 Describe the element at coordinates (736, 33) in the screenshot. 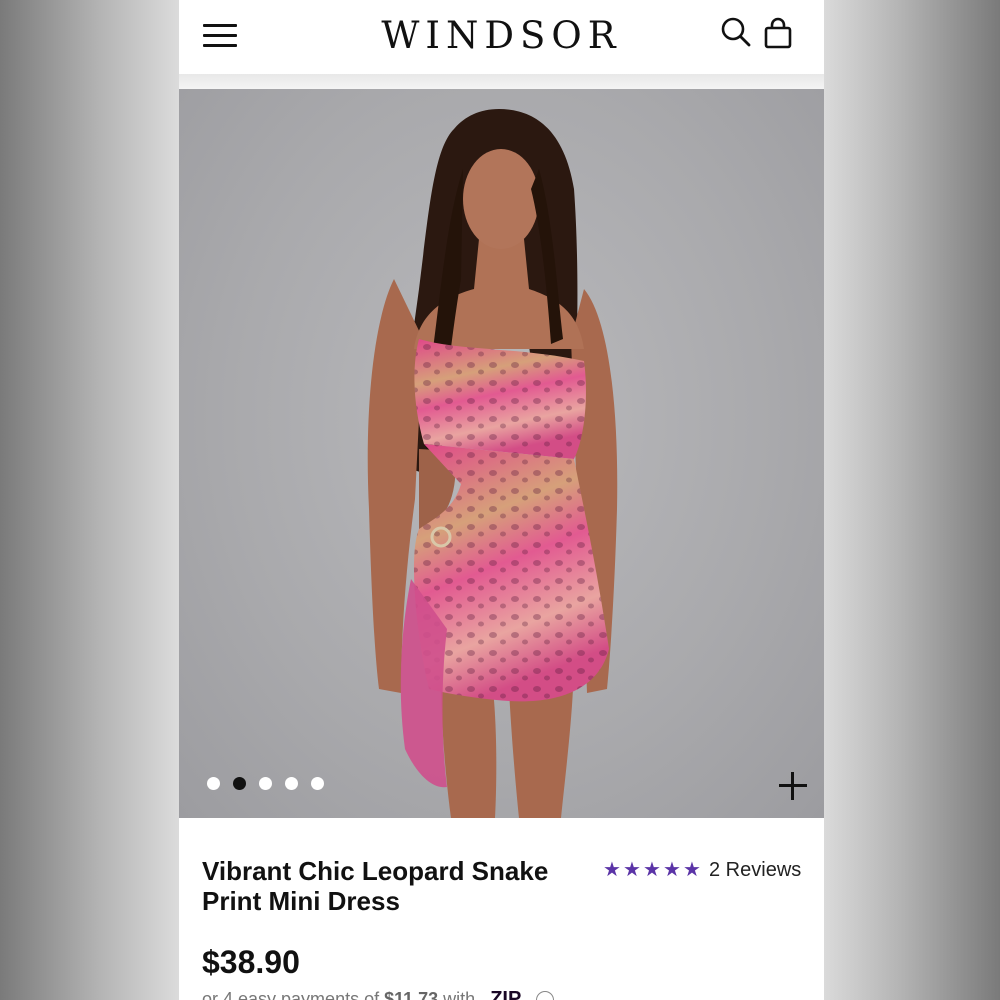

I see `search-icon` at that location.